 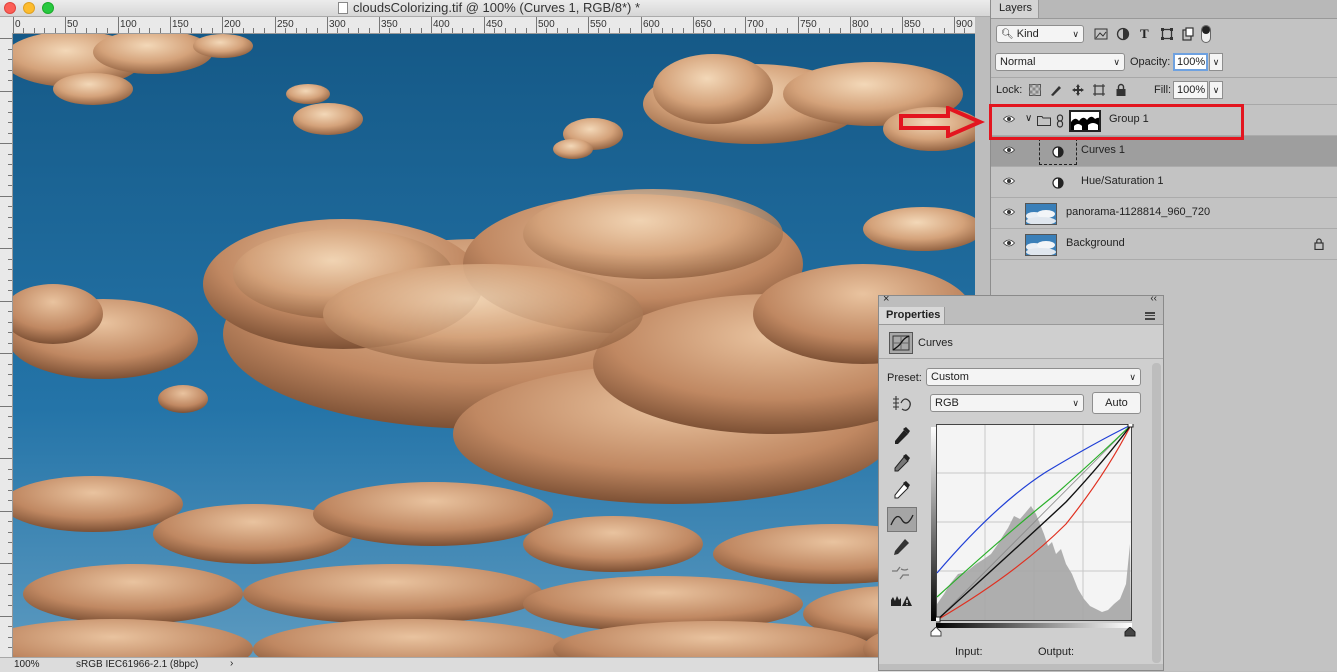 I want to click on lock-image-pixels-icon, so click(x=1056, y=90).